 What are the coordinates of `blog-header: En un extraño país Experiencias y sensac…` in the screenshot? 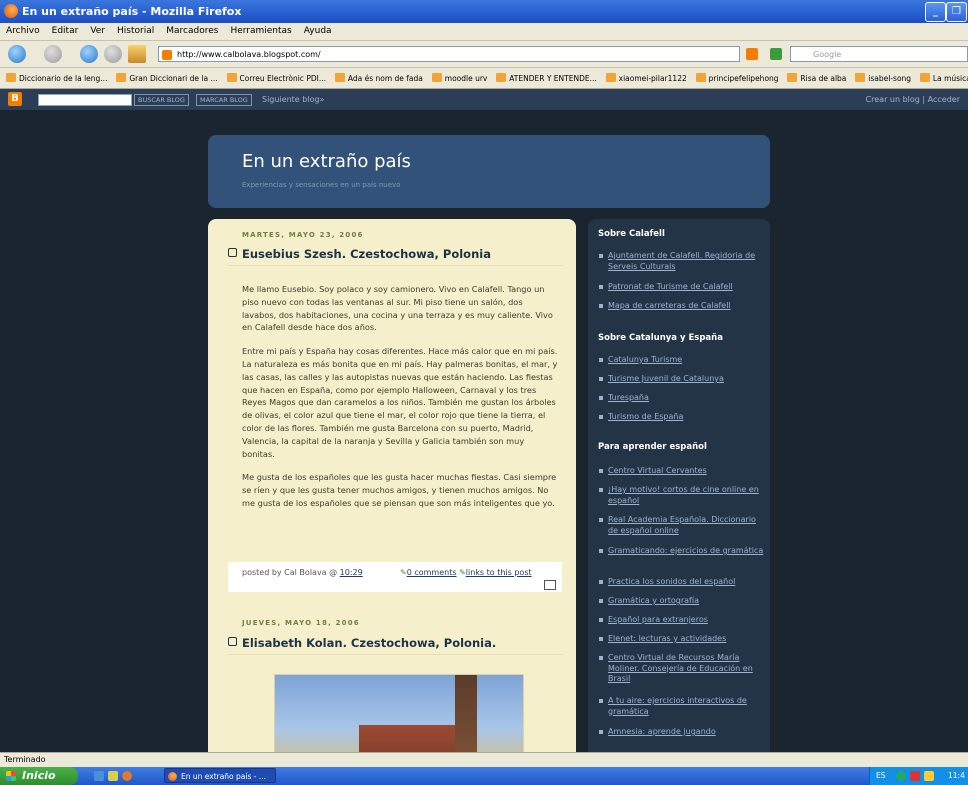 It's located at (489, 171).